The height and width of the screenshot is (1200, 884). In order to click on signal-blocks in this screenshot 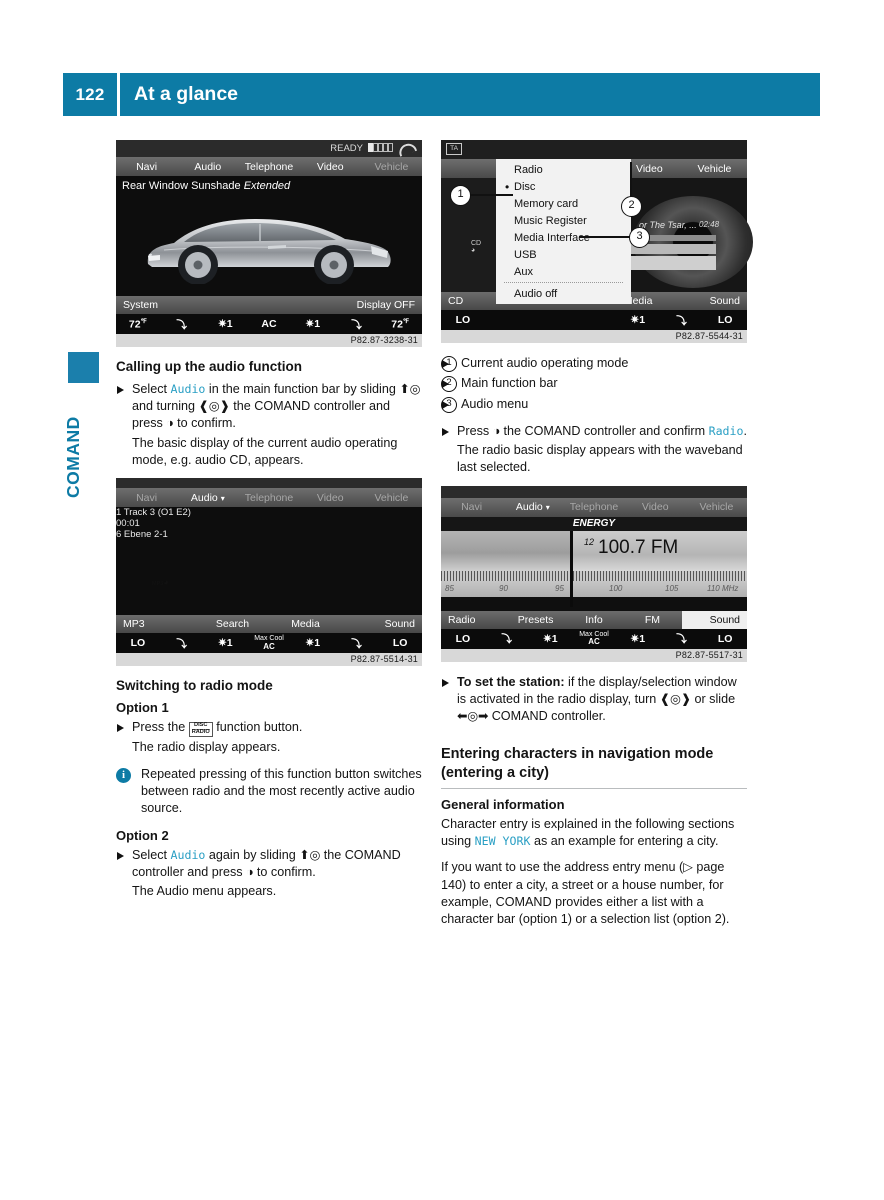, I will do `click(380, 148)`.